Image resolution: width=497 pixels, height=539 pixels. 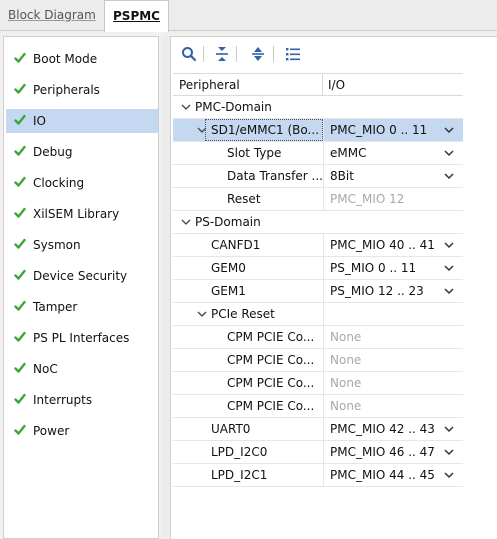 I want to click on io-select: PMC_MIO 44 .. 45, so click(x=393, y=475).